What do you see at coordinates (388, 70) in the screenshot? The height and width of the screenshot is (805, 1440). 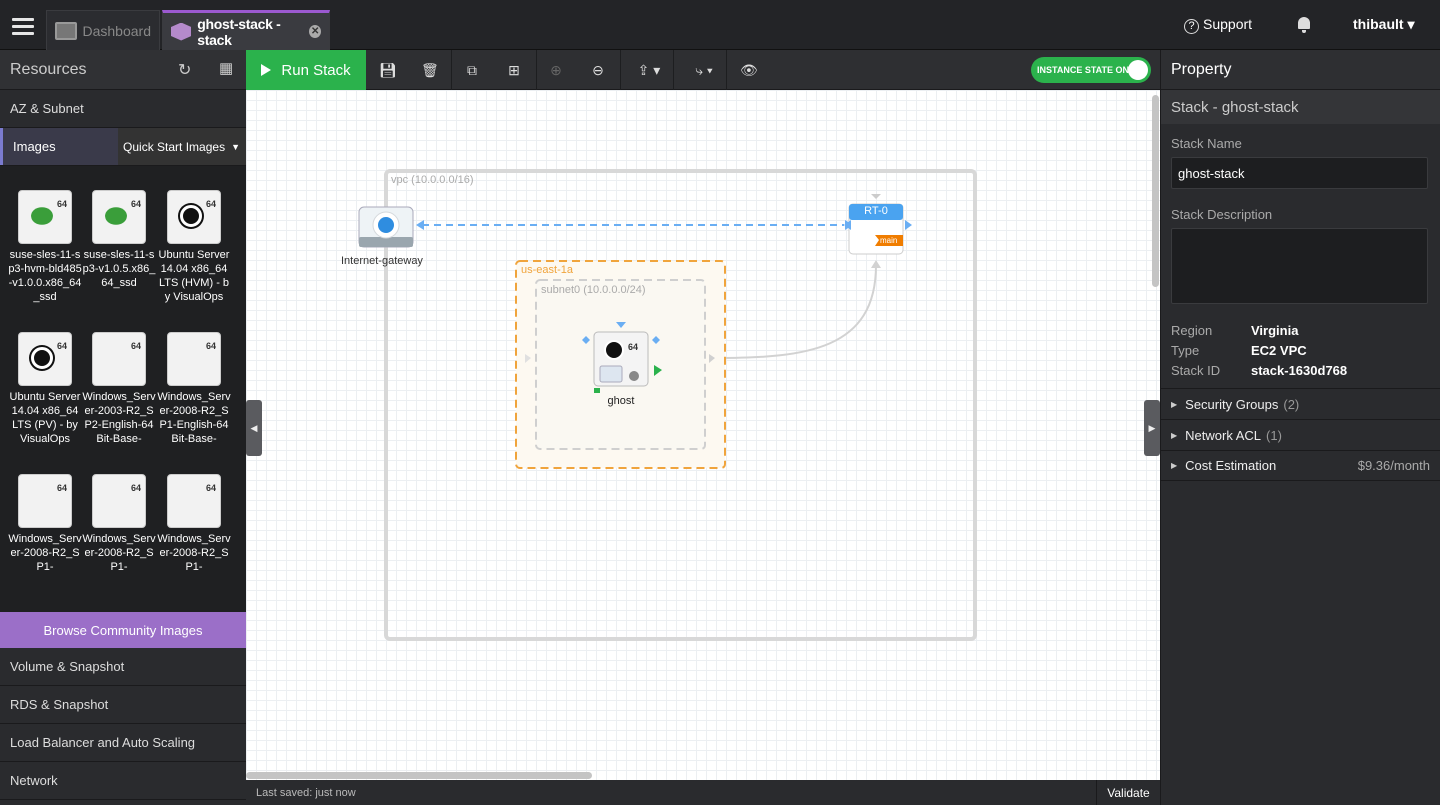 I see `save-icon: 💾︎` at bounding box center [388, 70].